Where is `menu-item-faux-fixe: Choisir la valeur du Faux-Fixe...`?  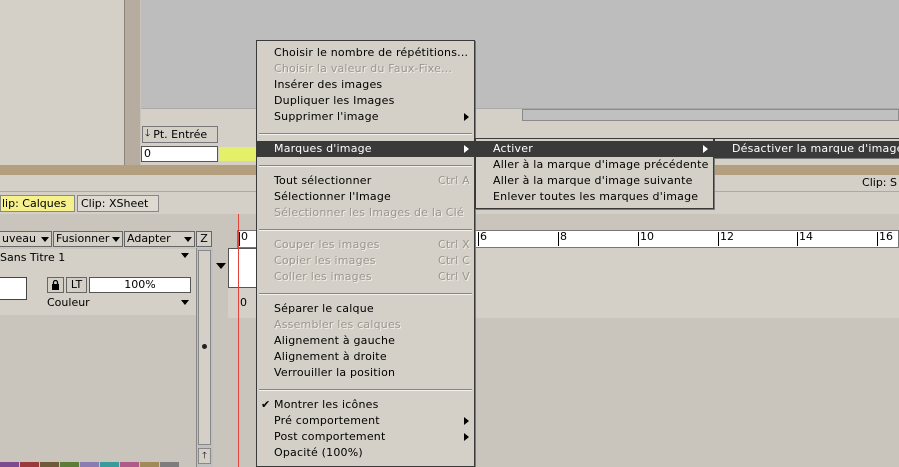 menu-item-faux-fixe: Choisir la valeur du Faux-Fixe... is located at coordinates (365, 69).